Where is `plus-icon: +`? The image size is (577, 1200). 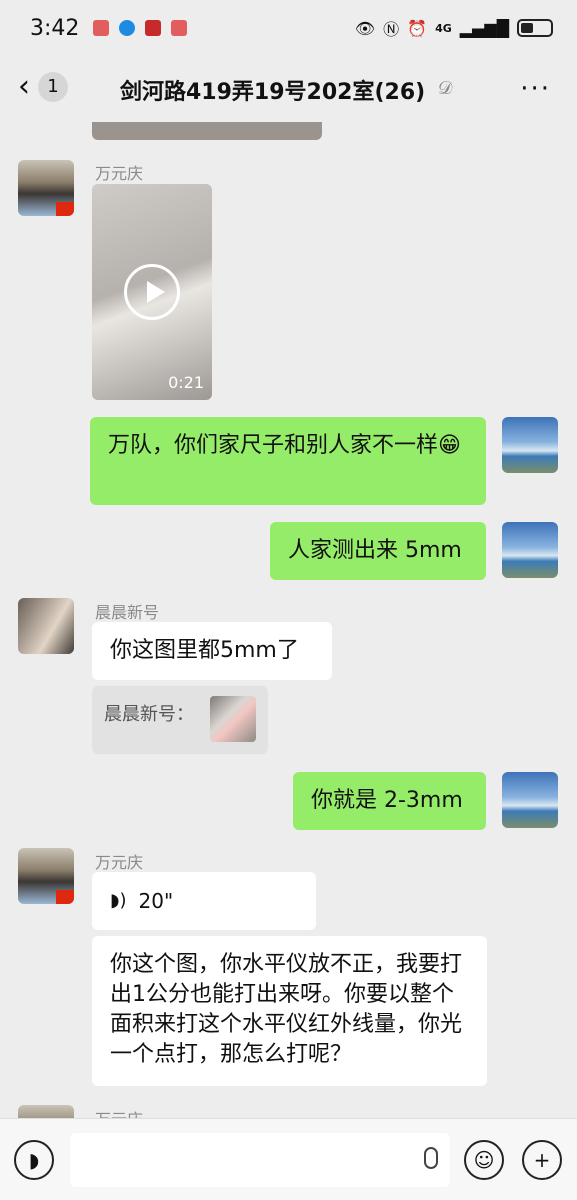 plus-icon: + is located at coordinates (542, 1160).